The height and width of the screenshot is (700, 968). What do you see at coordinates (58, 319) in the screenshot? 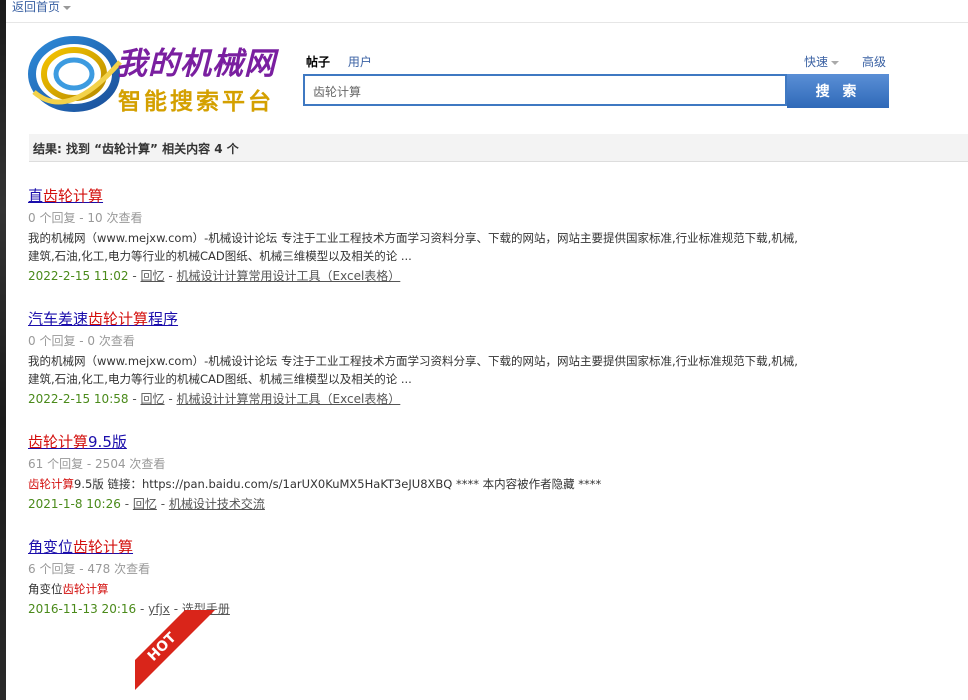
I see `title-text: 汽车差速` at bounding box center [58, 319].